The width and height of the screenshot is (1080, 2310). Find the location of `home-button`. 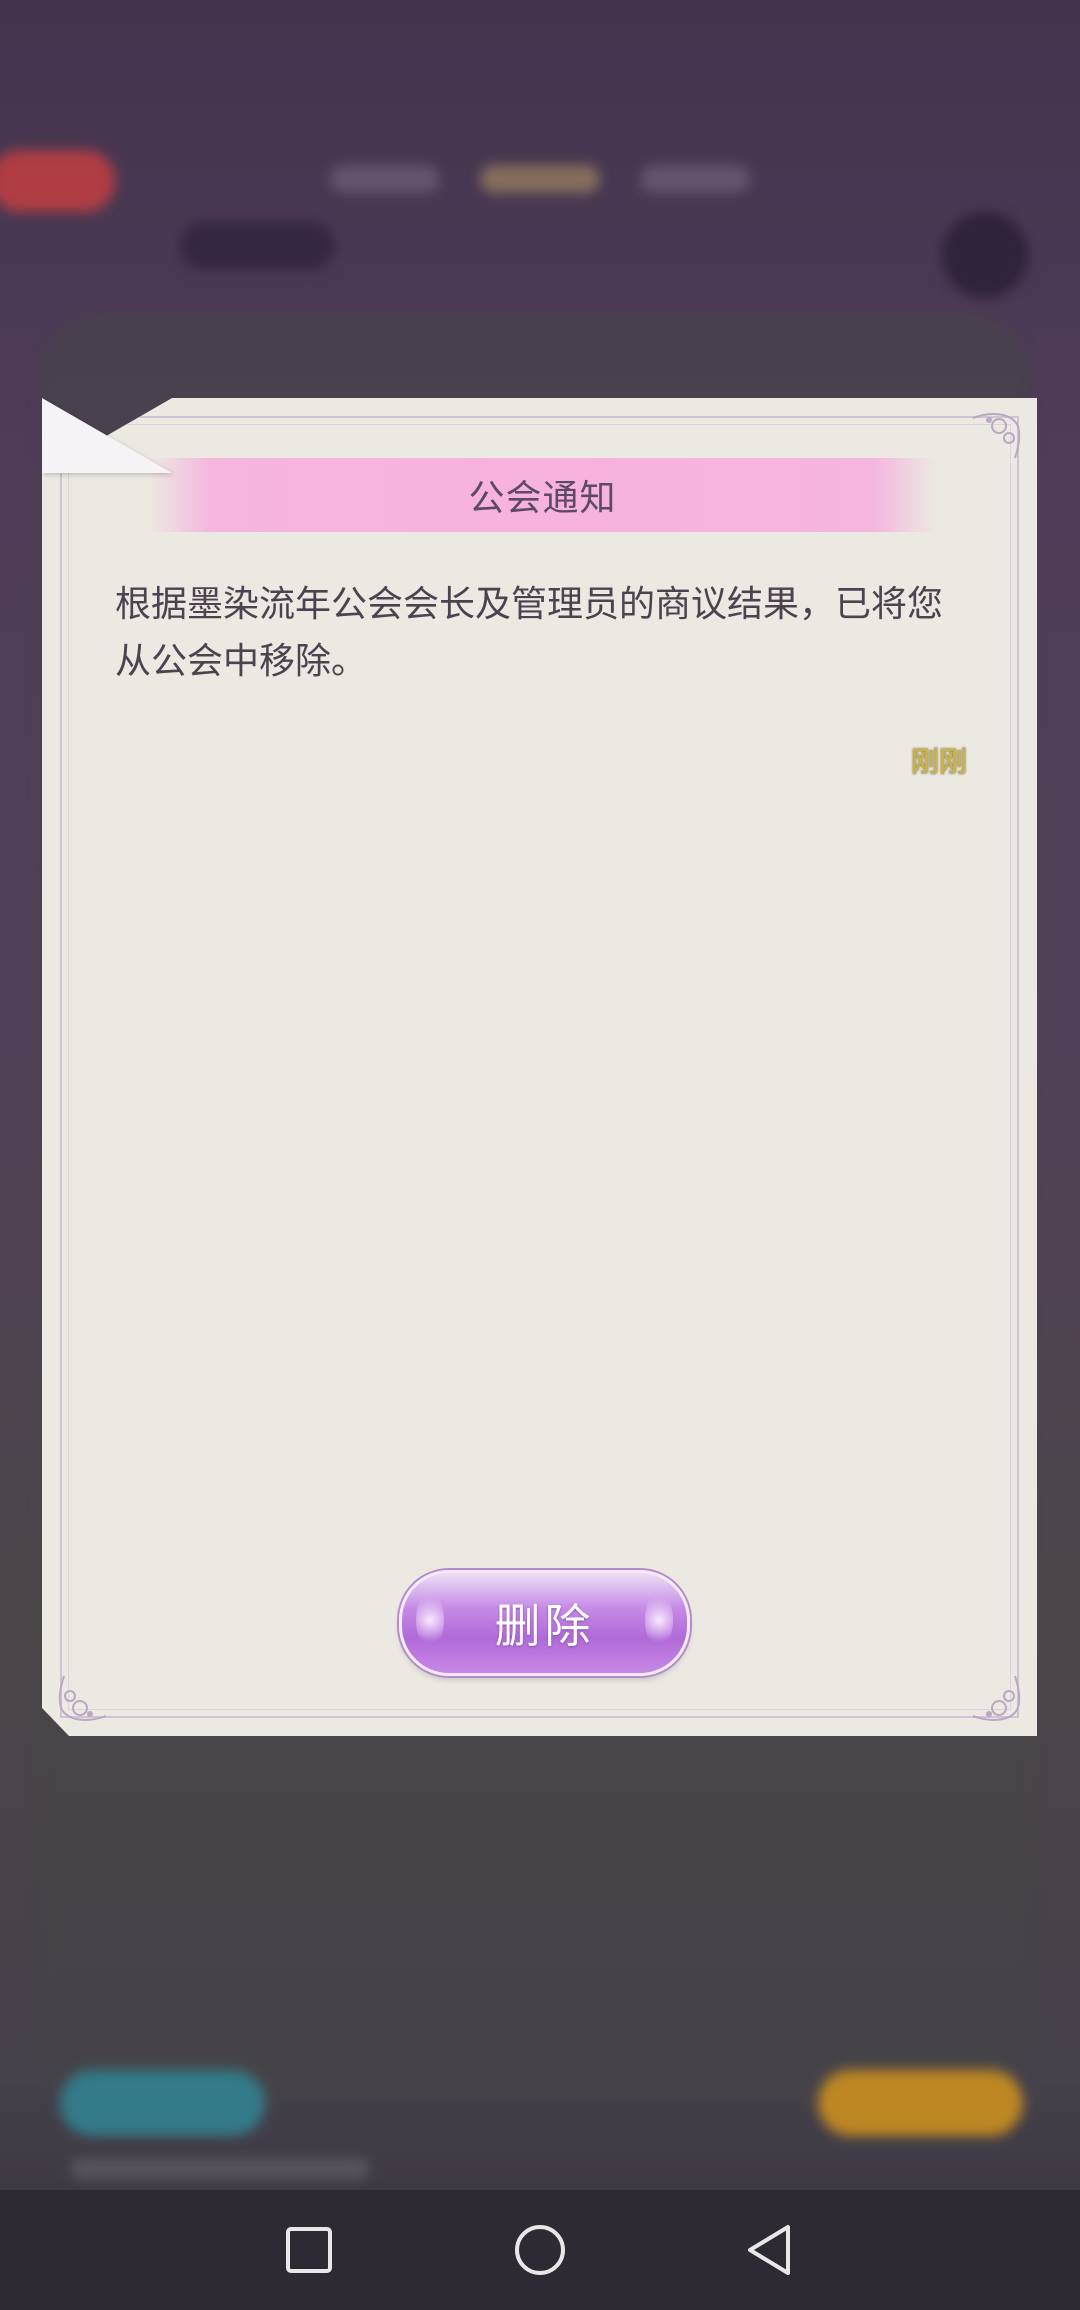

home-button is located at coordinates (540, 2250).